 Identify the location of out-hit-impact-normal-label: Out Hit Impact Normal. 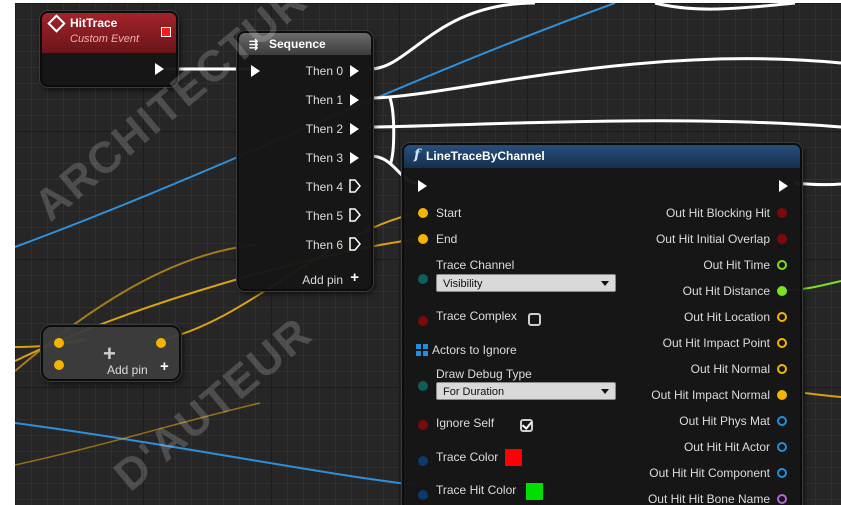
(710, 395).